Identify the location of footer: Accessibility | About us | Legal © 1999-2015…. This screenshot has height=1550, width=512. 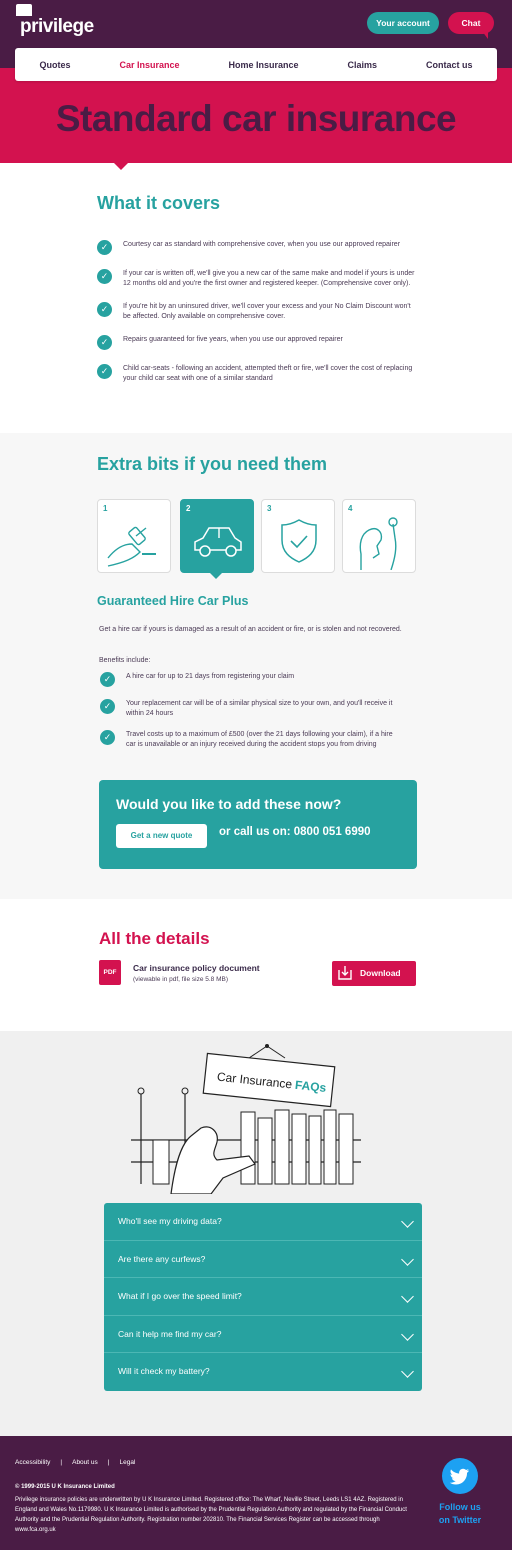
(256, 1493).